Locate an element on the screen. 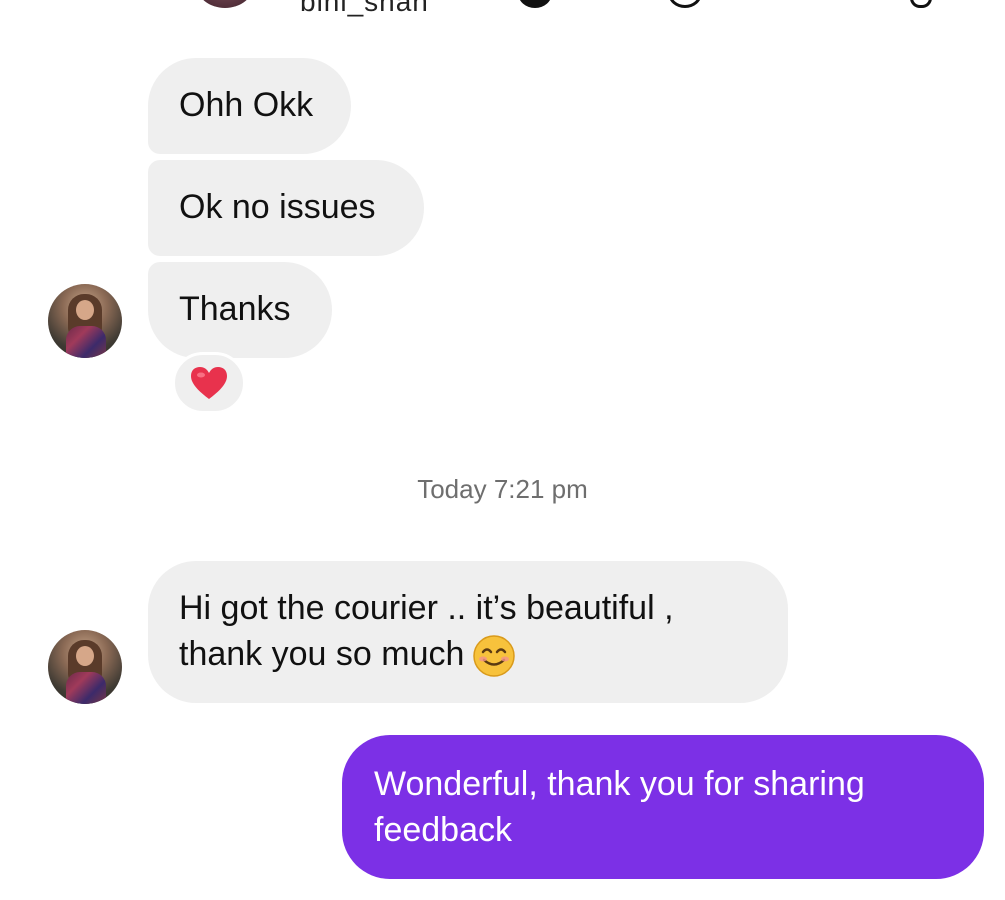  info-icon is located at coordinates (921, 4).